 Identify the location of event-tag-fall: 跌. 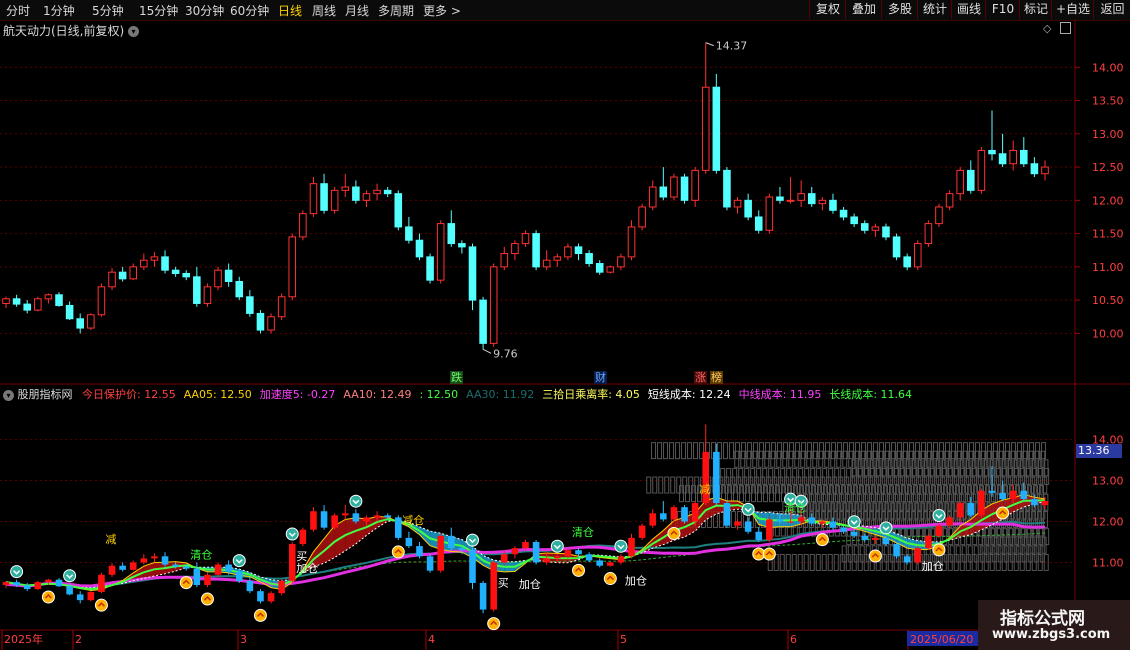
(456, 377).